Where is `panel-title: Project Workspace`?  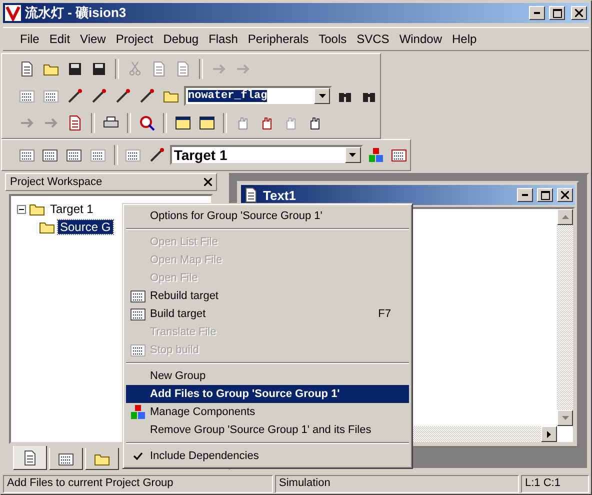 panel-title: Project Workspace is located at coordinates (57, 182).